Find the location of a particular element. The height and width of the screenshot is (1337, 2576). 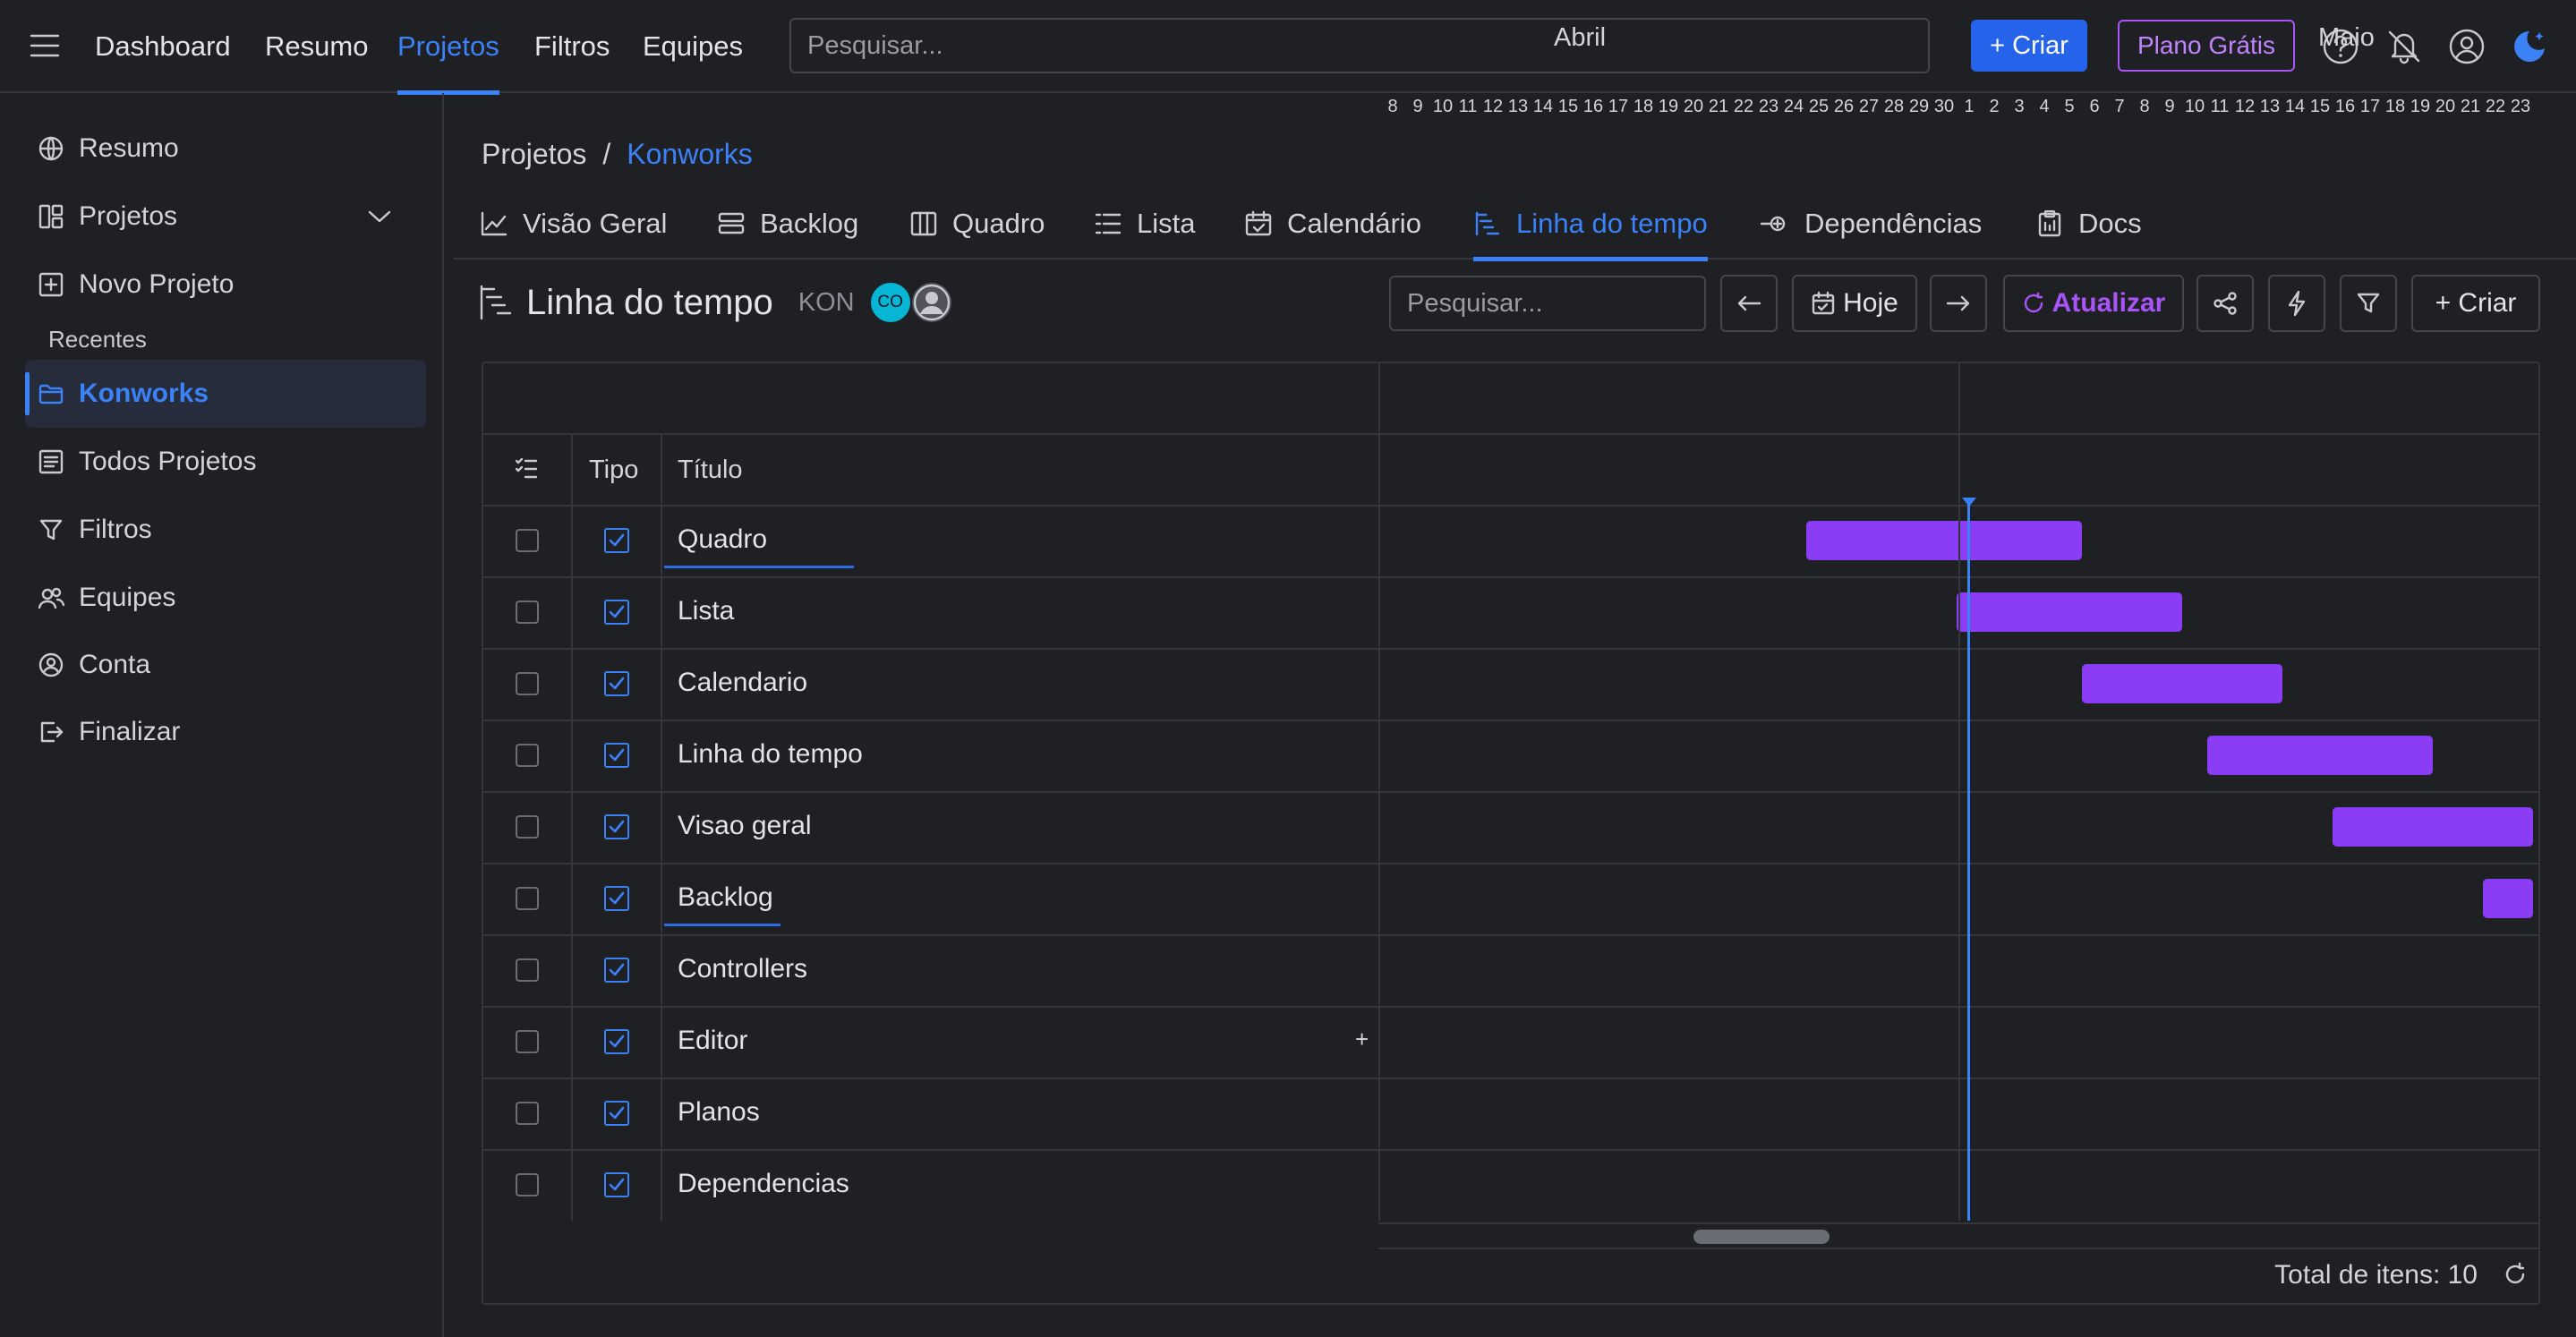

day-label: 26 is located at coordinates (1844, 107).